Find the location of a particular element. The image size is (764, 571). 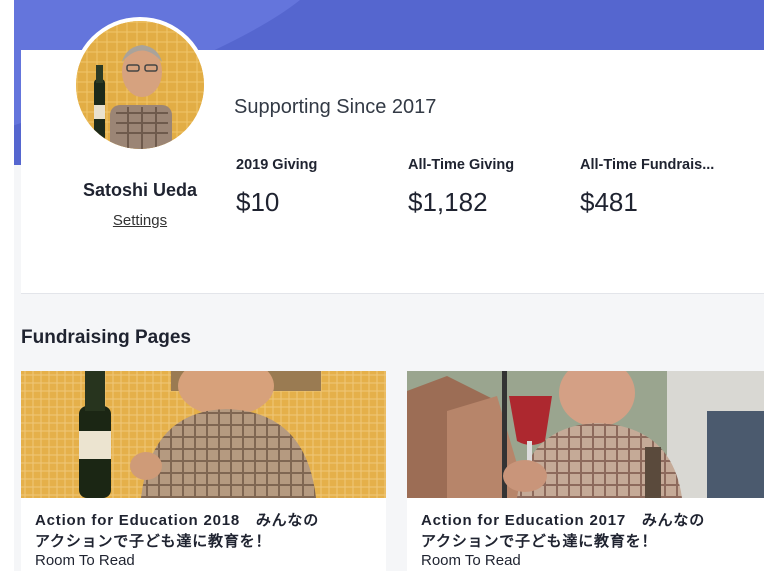

stat-all-time-giving: All-Time Giving $1,182 is located at coordinates (461, 187).